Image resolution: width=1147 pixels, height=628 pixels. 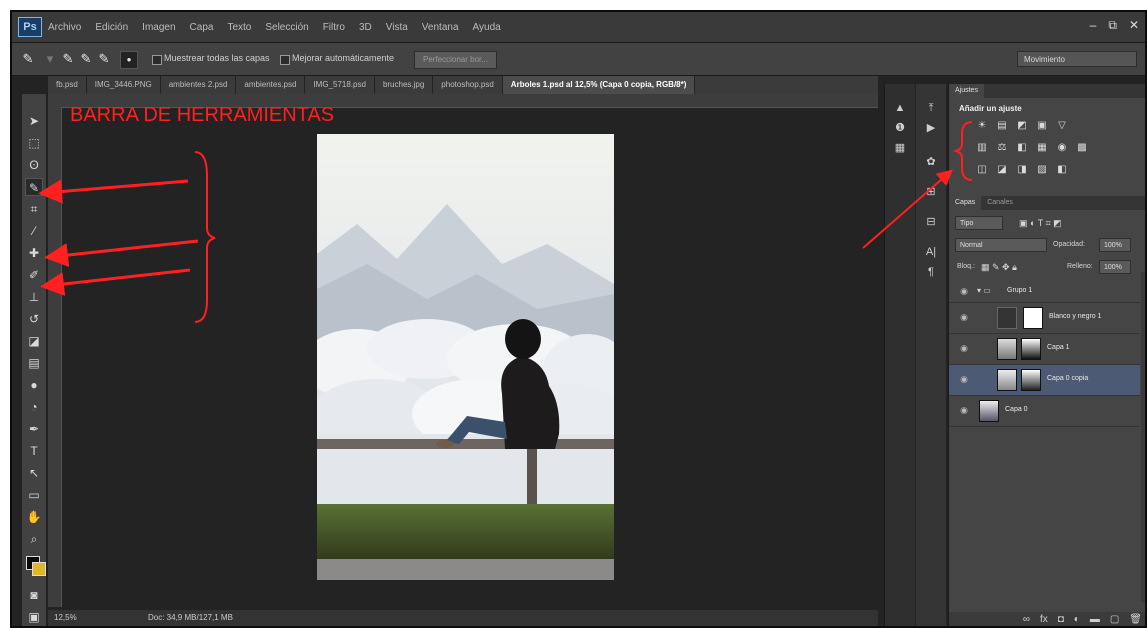 I want to click on sample-all-layers-checkbox, so click(x=157, y=60).